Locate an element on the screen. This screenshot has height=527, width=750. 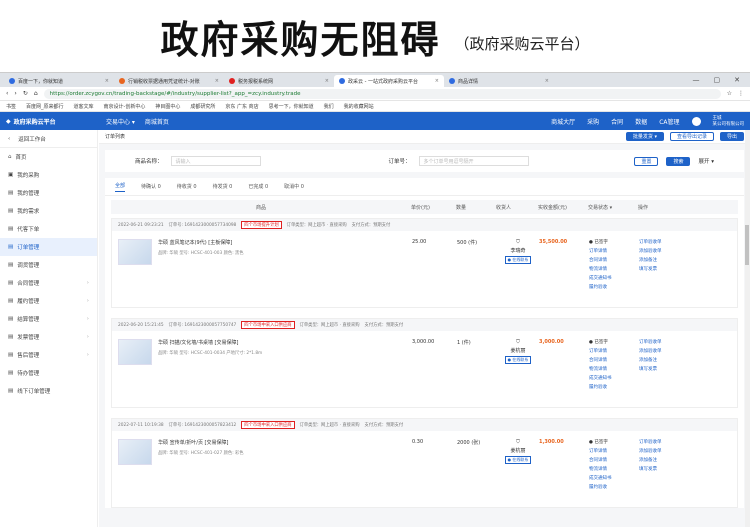
tab-completed: 已完成 0 is located at coordinates (258, 186).